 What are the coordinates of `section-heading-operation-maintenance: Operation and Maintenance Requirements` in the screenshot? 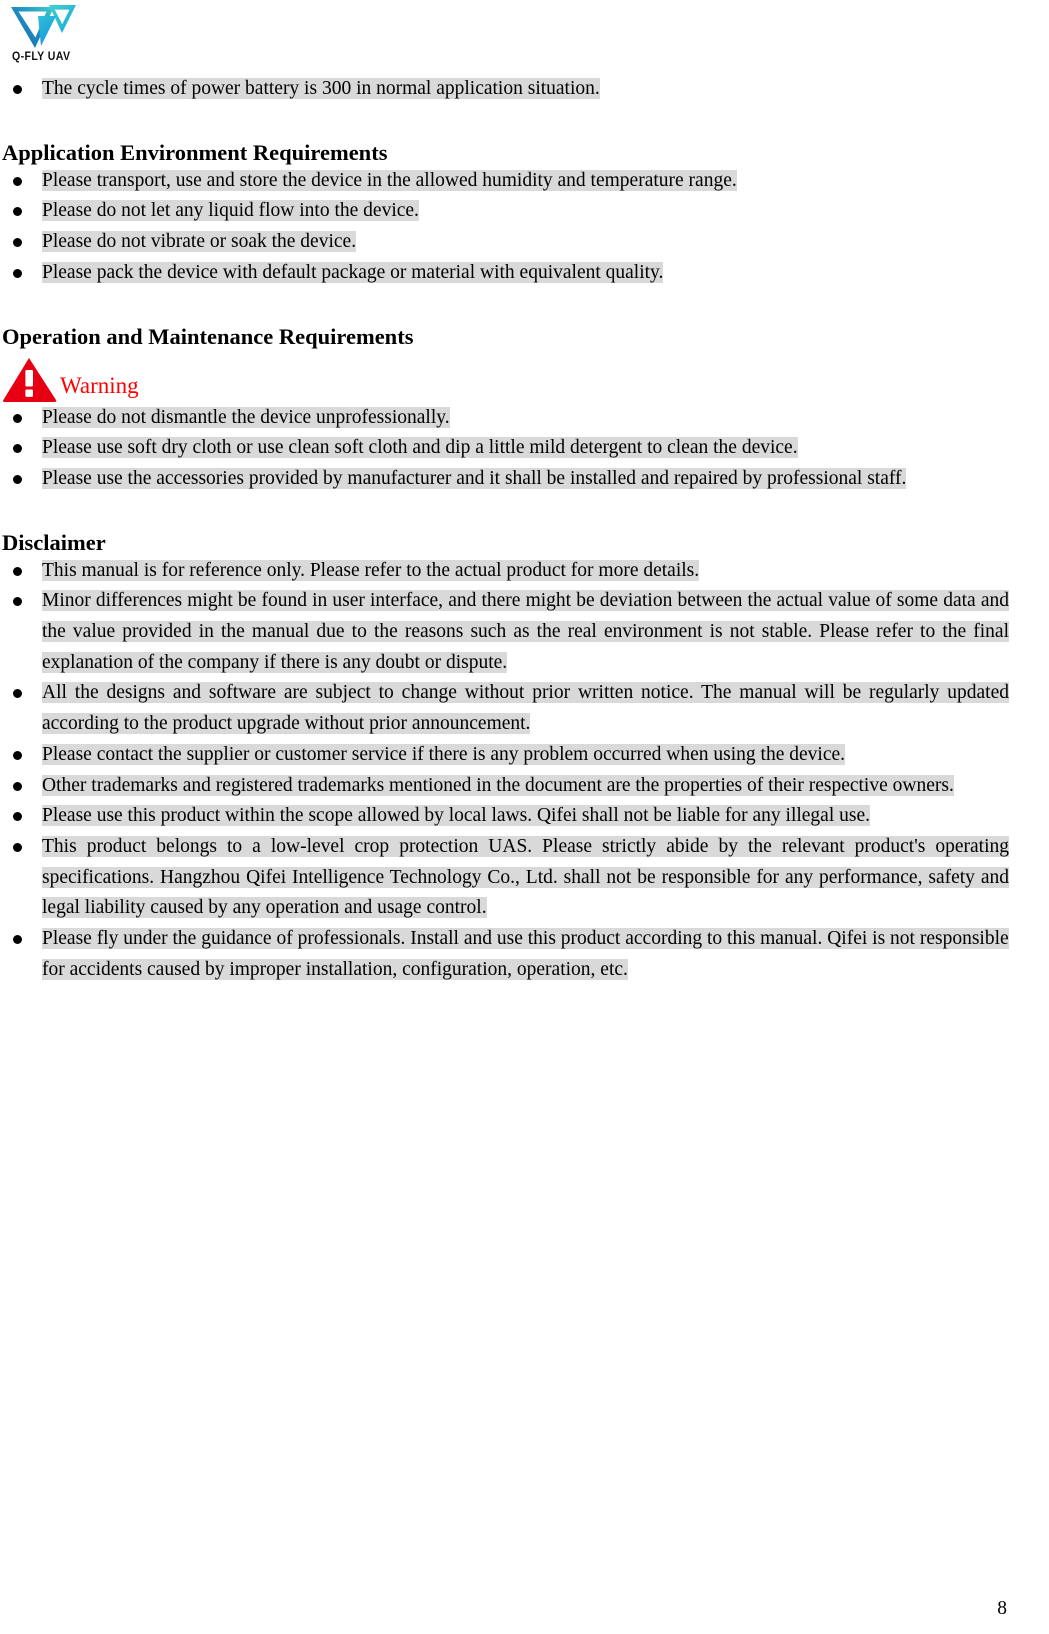 It's located at (208, 336).